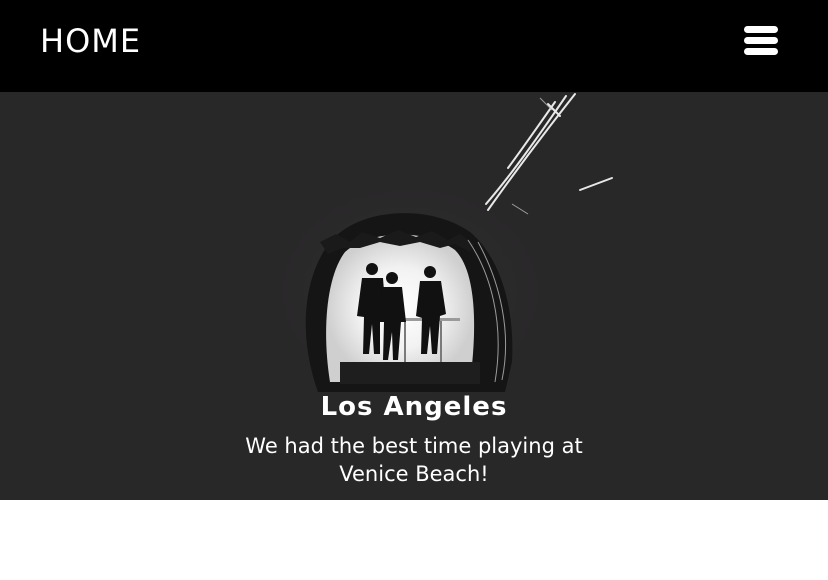 This screenshot has height=580, width=828. I want to click on hamburger-menu-icon, so click(761, 41).